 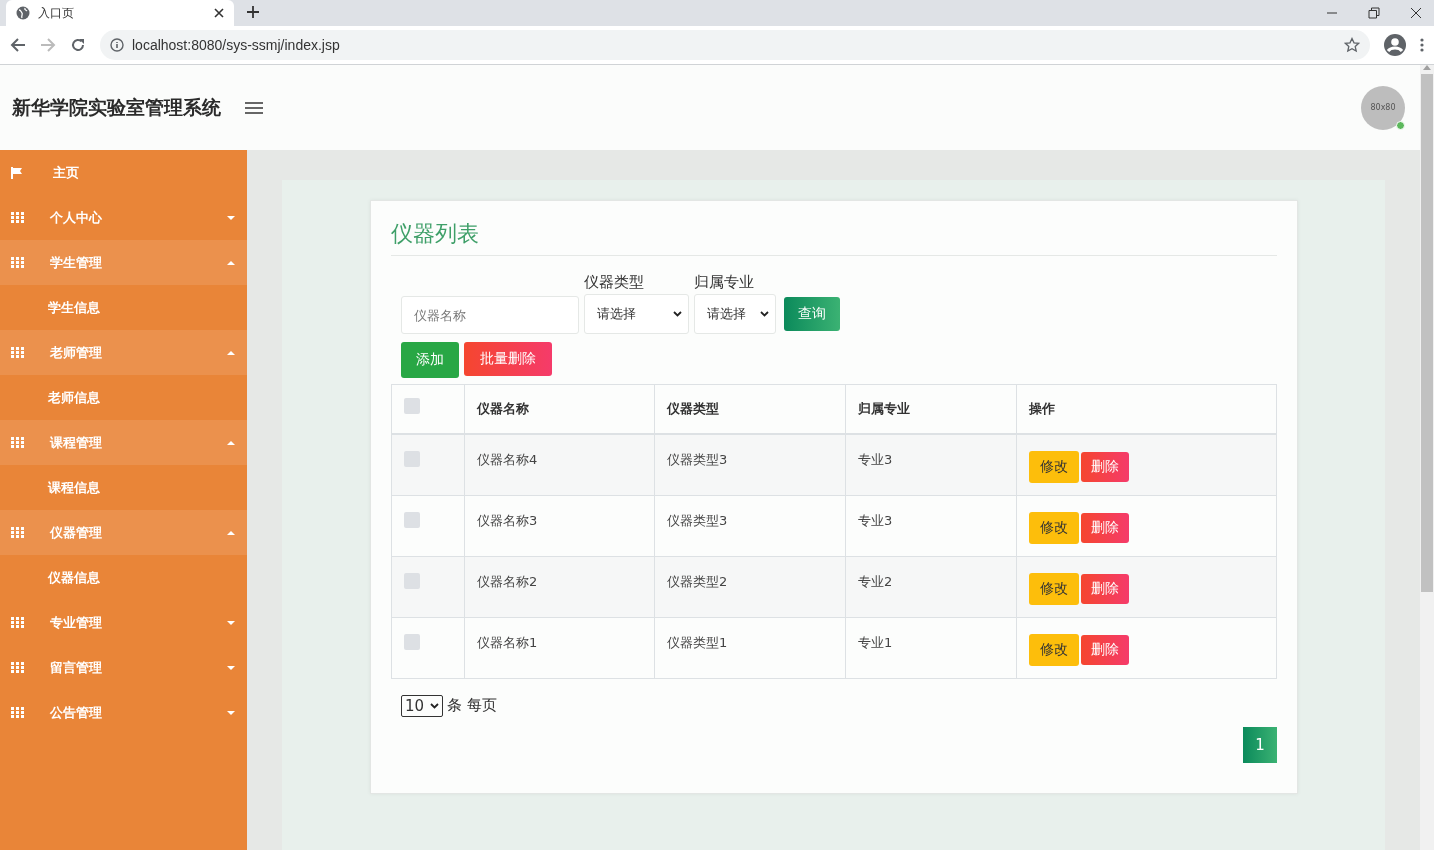 What do you see at coordinates (1352, 45) in the screenshot?
I see `star-icon` at bounding box center [1352, 45].